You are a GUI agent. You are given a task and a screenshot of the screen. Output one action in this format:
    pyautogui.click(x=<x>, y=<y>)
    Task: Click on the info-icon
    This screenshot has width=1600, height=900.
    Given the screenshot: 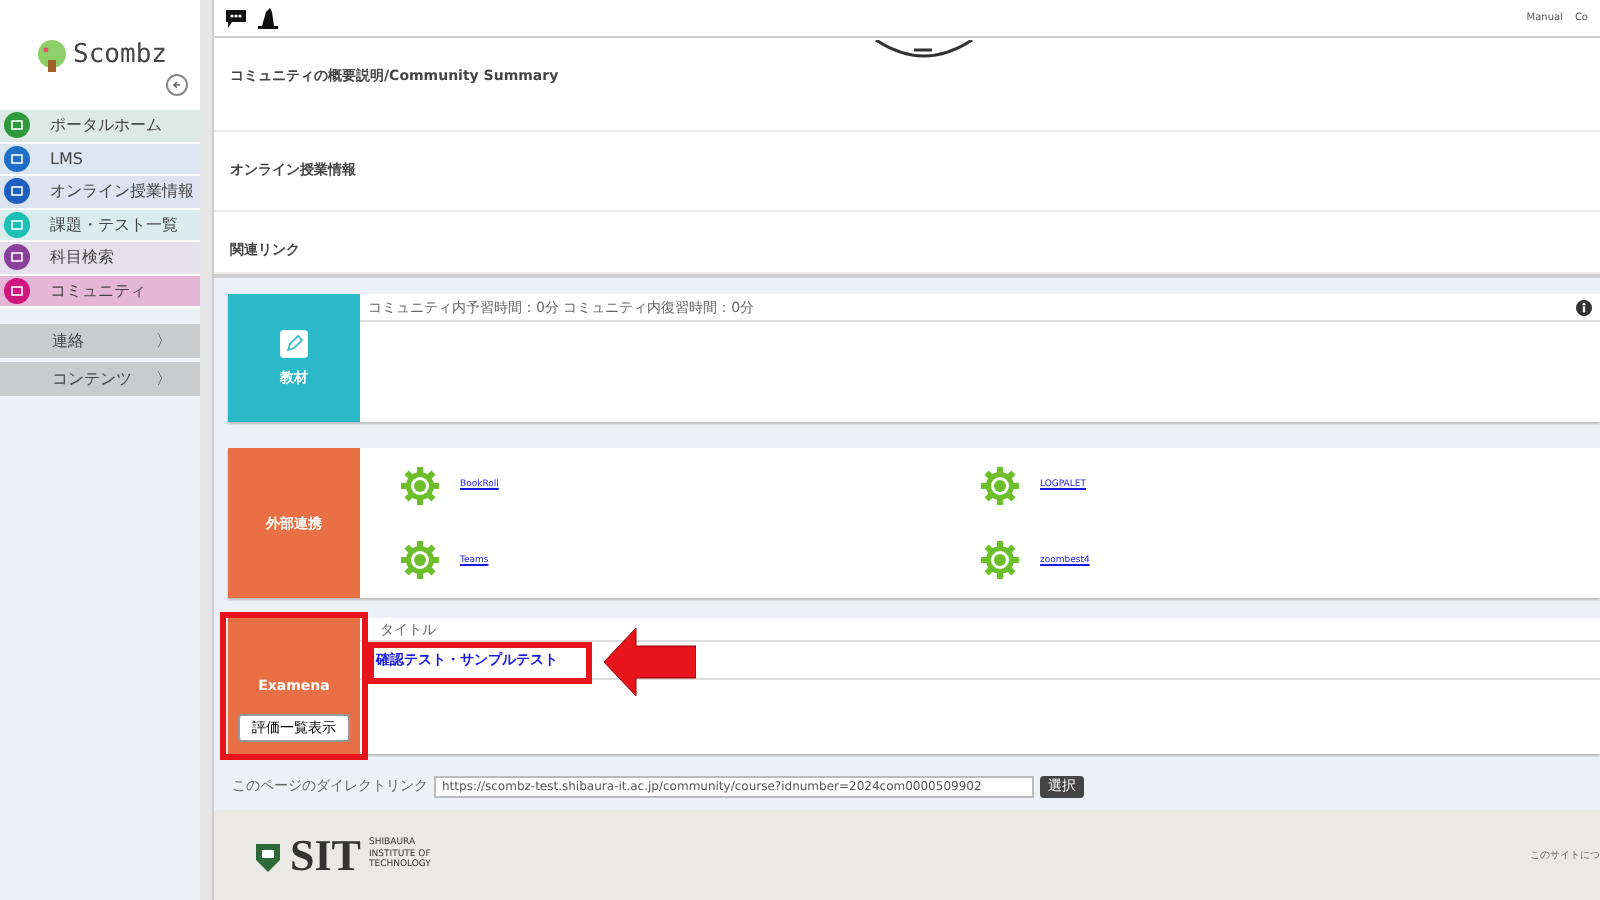 What is the action you would take?
    pyautogui.click(x=1584, y=307)
    